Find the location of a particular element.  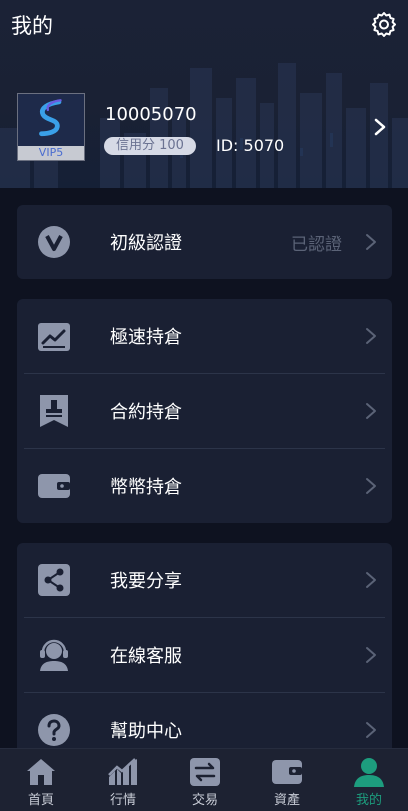

services-item-share: 我要分享 is located at coordinates (204, 580).